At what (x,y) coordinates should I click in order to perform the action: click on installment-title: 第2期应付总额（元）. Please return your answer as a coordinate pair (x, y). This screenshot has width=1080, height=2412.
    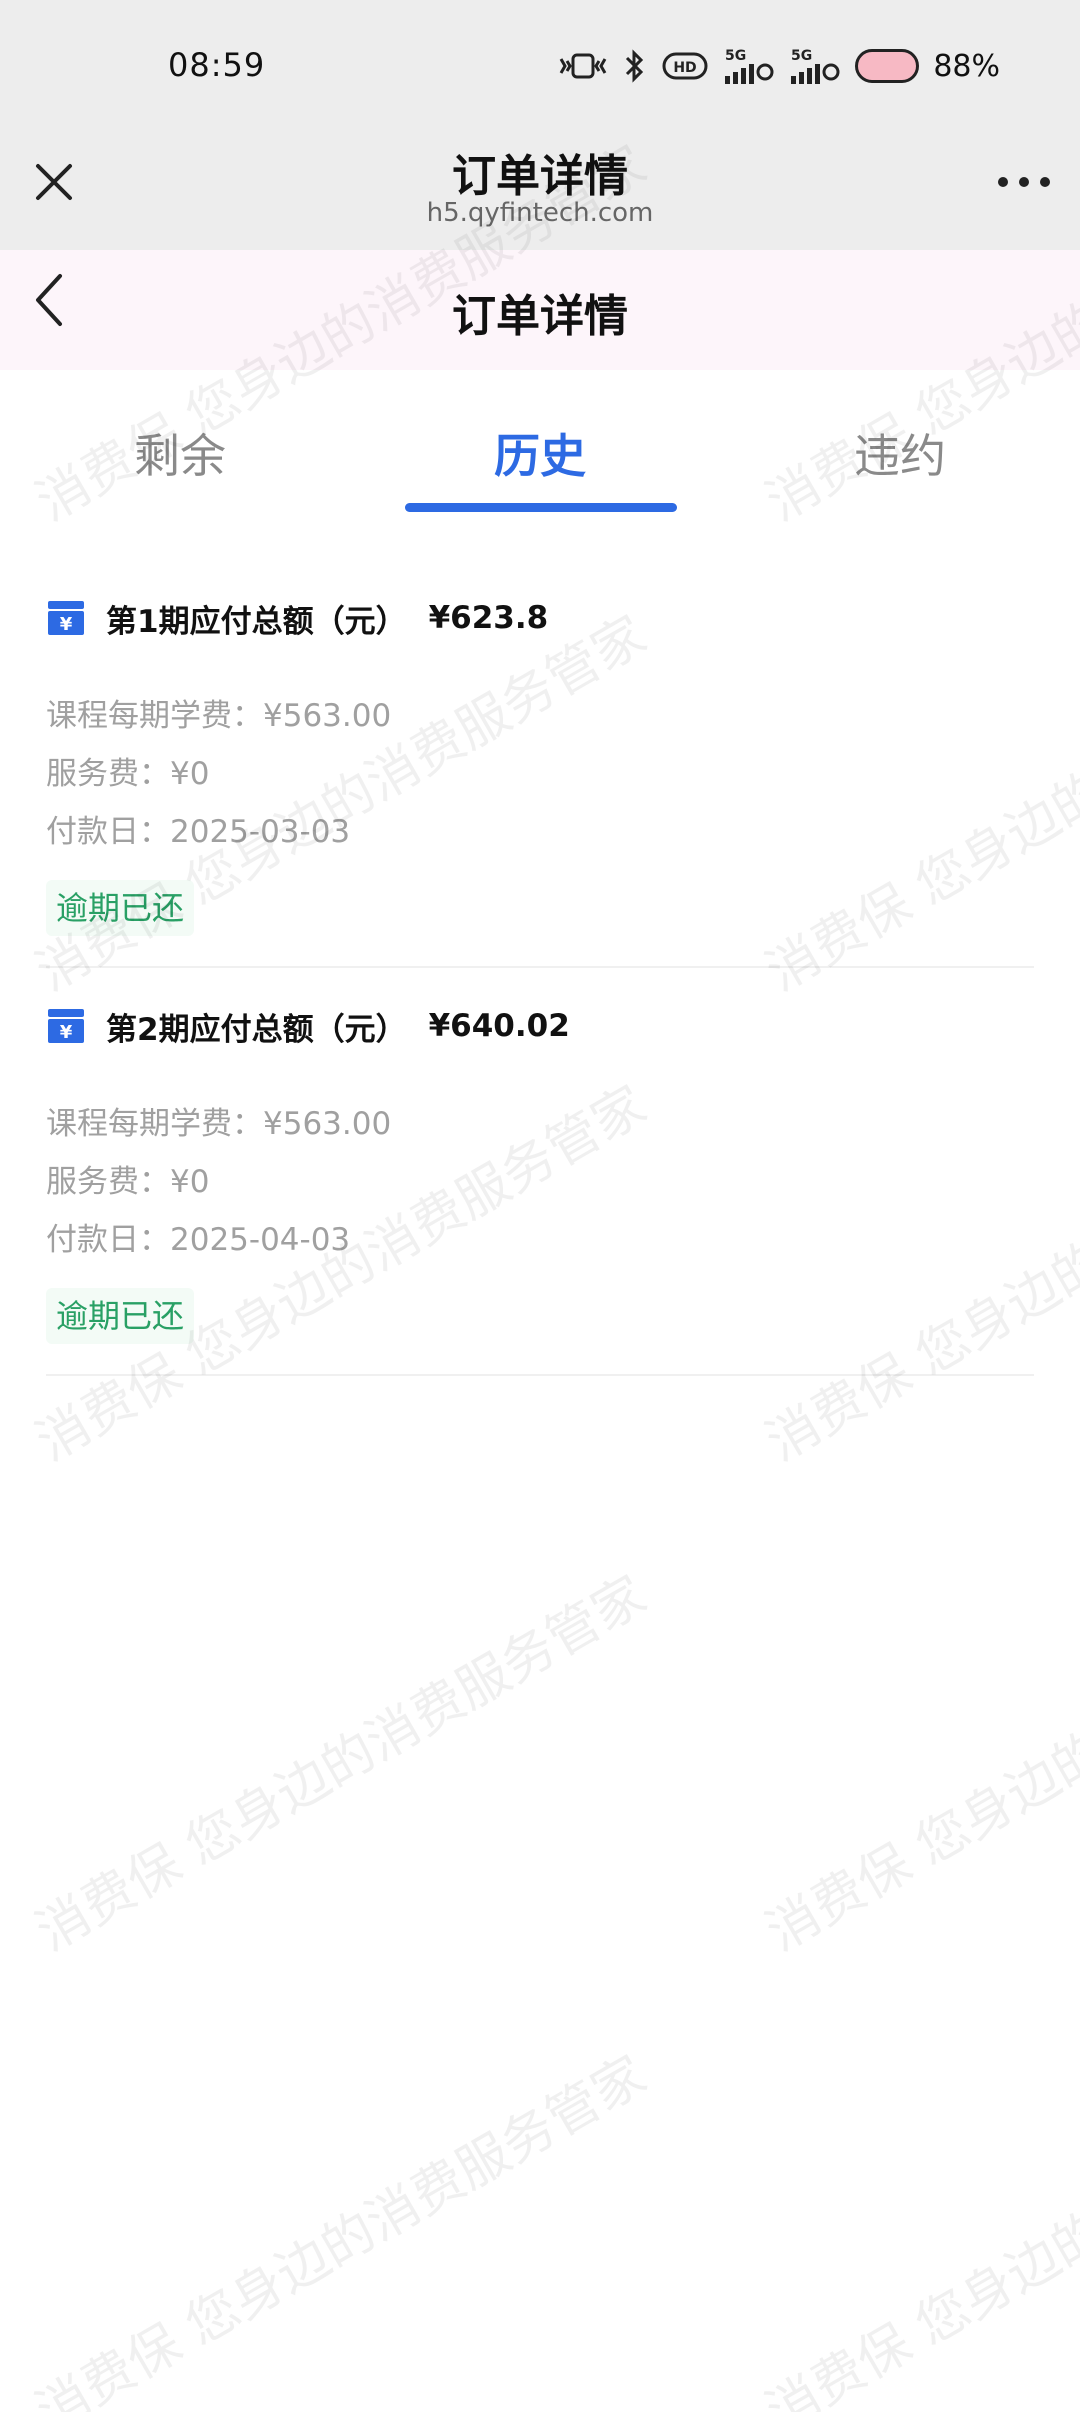
    Looking at the image, I should click on (256, 1029).